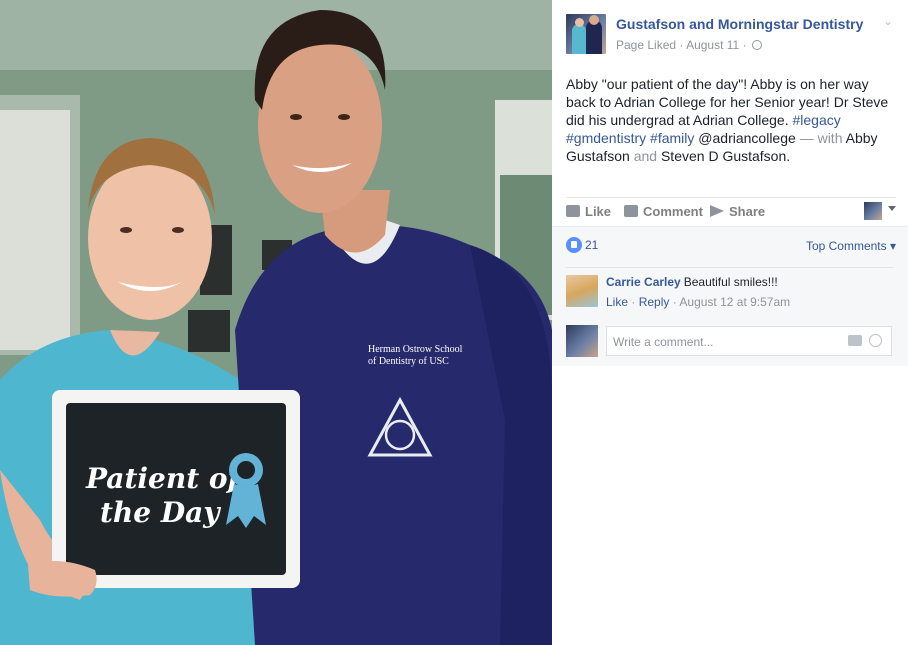 This screenshot has height=645, width=908. Describe the element at coordinates (663, 211) in the screenshot. I see `comment-button: Comment` at that location.